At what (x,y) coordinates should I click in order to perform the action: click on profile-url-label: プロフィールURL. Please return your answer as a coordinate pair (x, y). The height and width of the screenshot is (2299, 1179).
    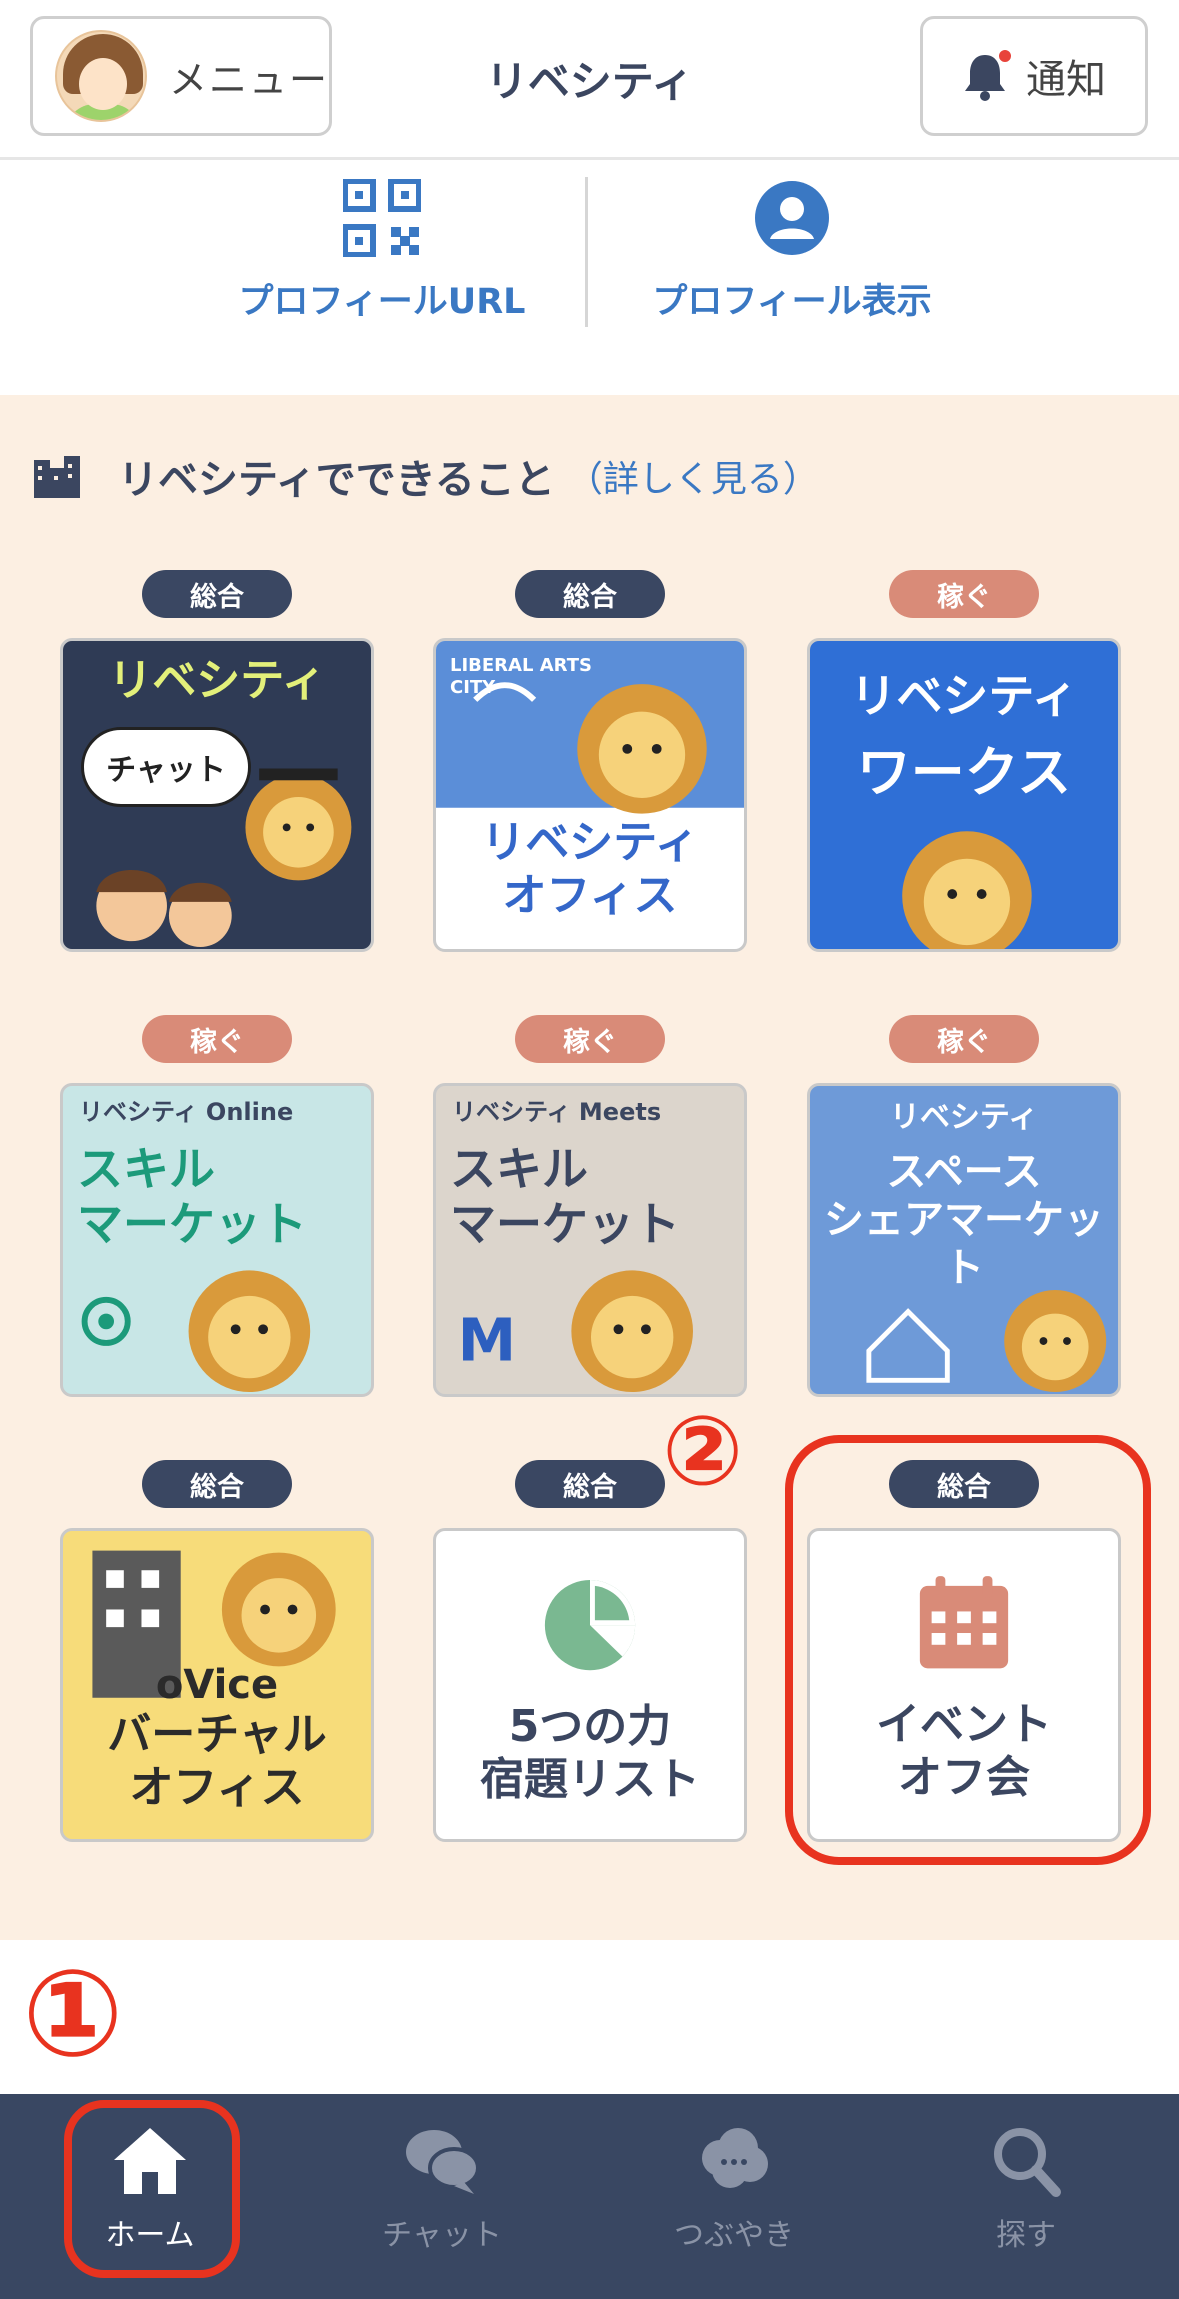
    Looking at the image, I should click on (382, 302).